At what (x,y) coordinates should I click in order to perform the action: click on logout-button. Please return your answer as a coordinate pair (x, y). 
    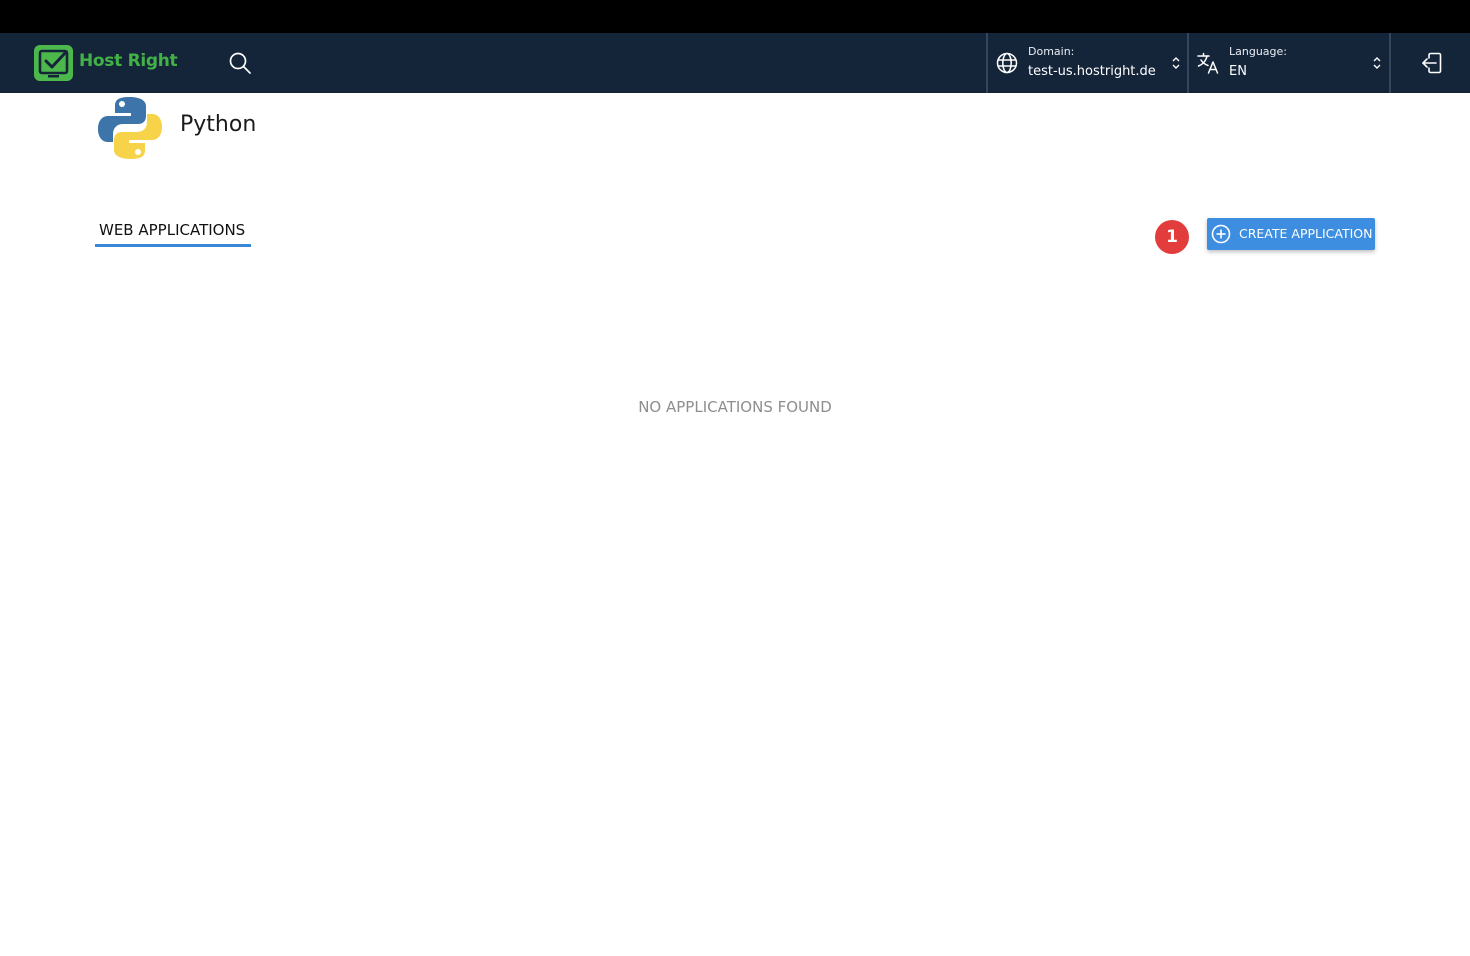
    Looking at the image, I should click on (1429, 63).